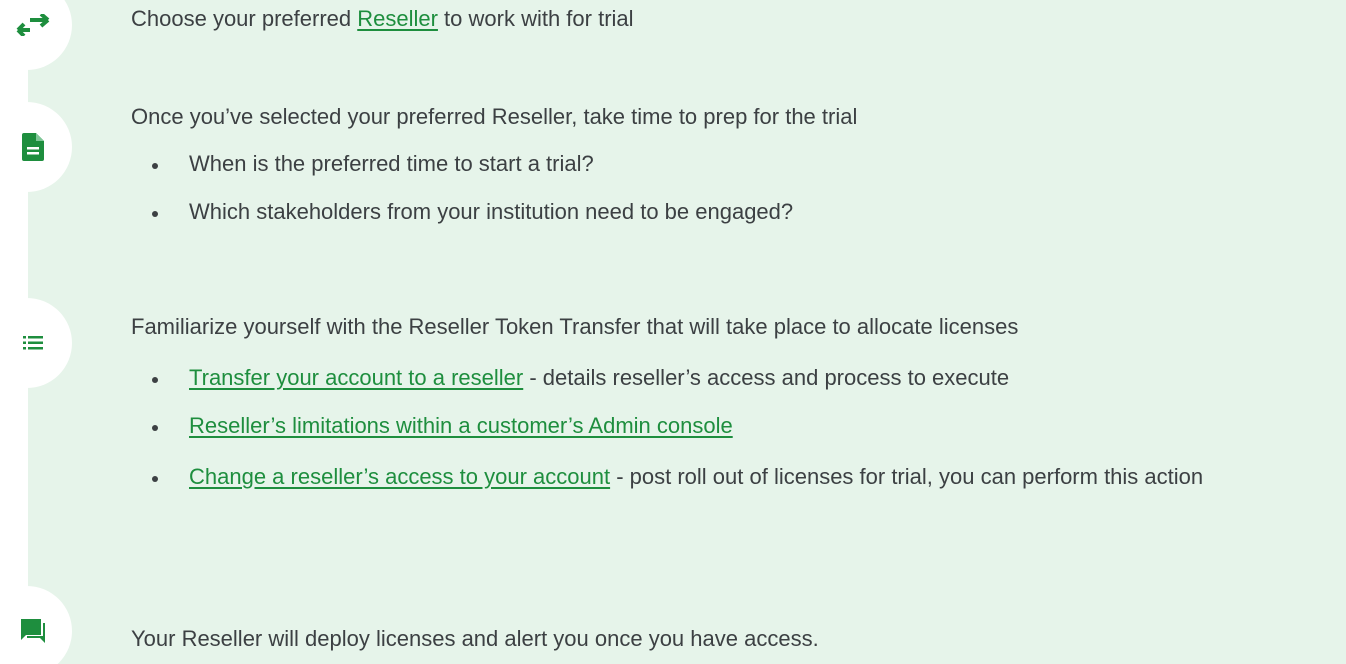  I want to click on step-2-marker, so click(36, 147).